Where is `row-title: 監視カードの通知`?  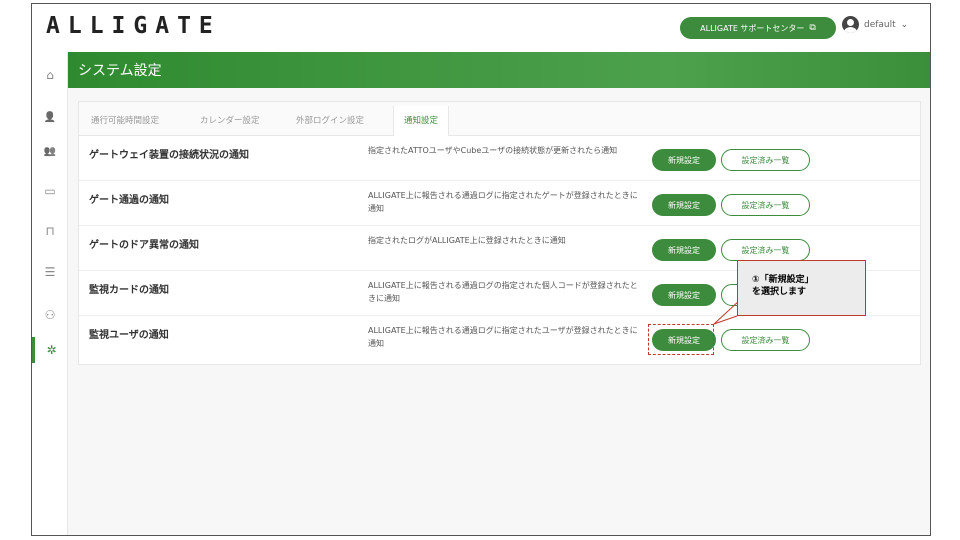 row-title: 監視カードの通知 is located at coordinates (129, 290).